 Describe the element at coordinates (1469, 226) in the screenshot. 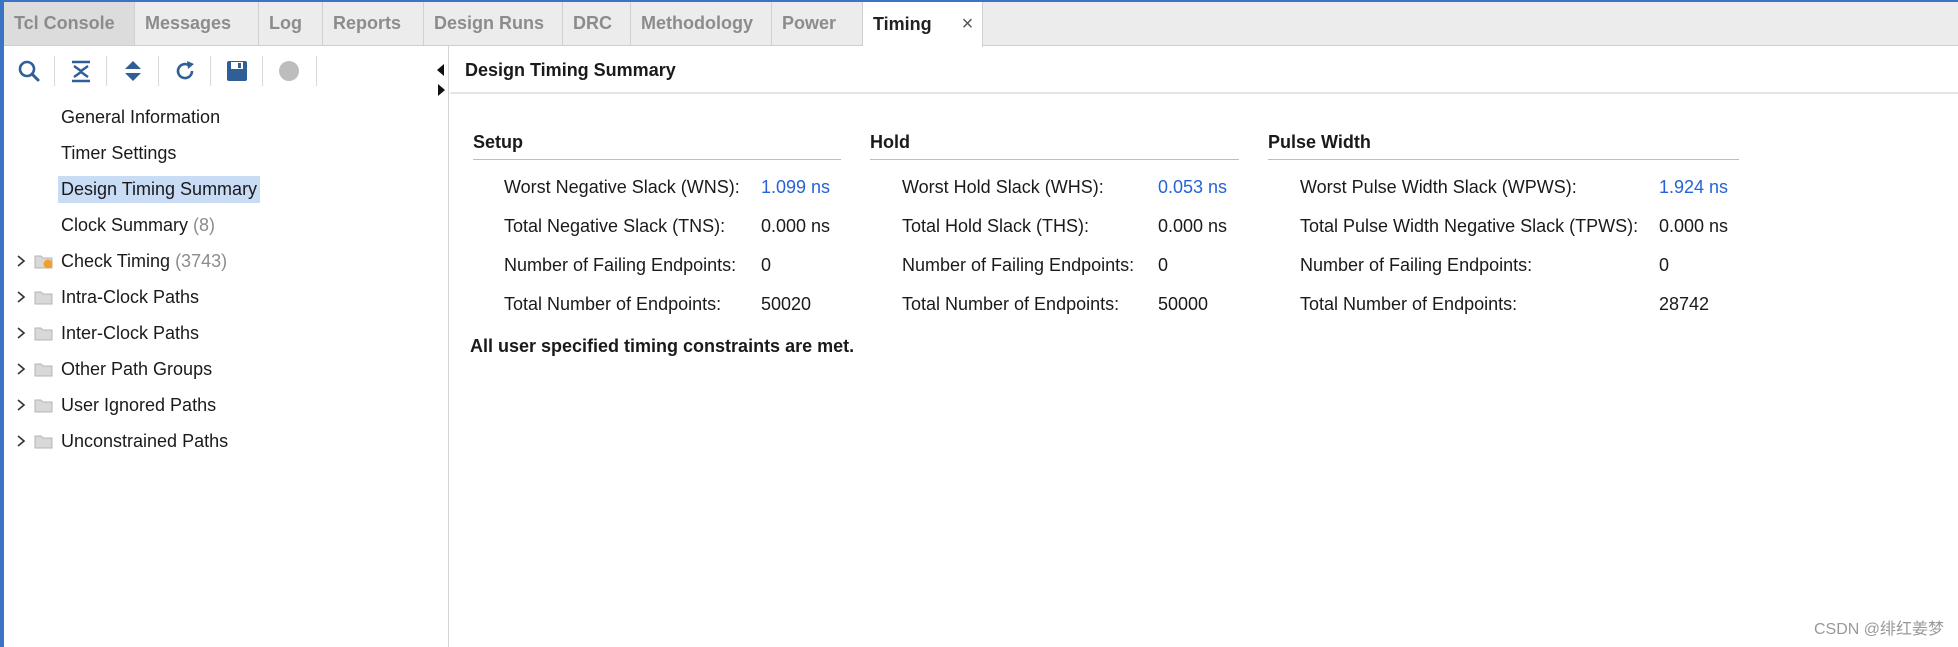

I see `tpws-label: Total Pulse Width Negative Slack (TPWS):` at that location.